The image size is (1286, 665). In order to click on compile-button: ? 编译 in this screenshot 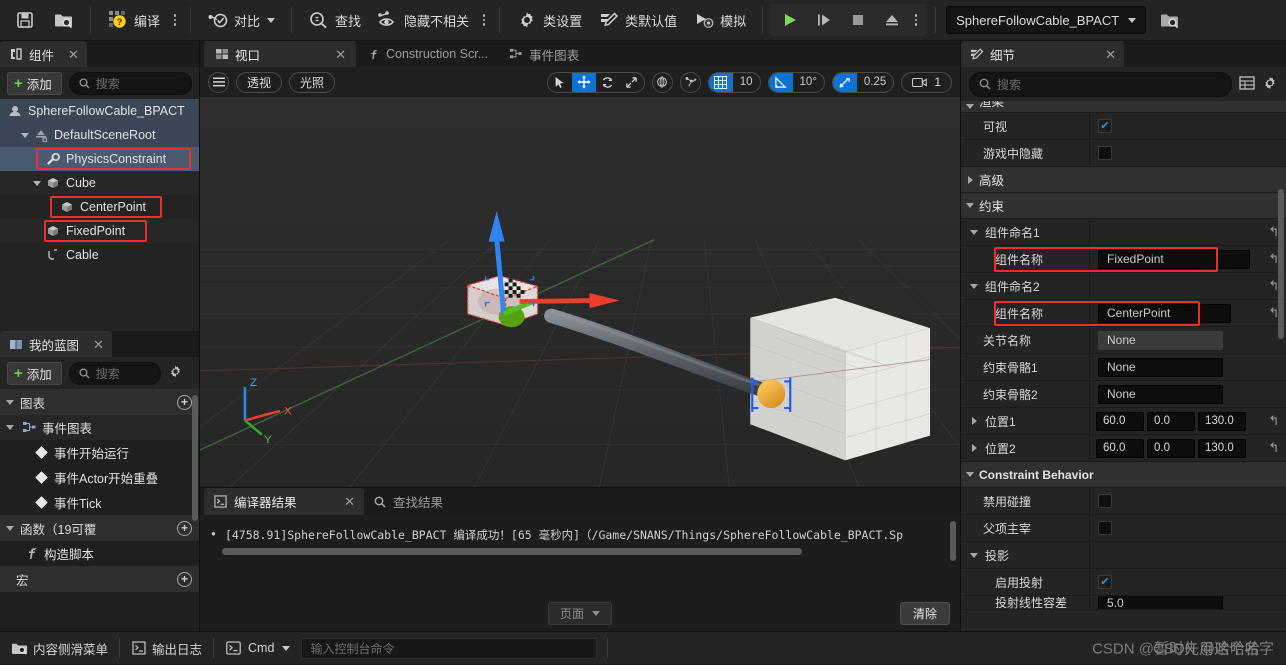, I will do `click(133, 20)`.